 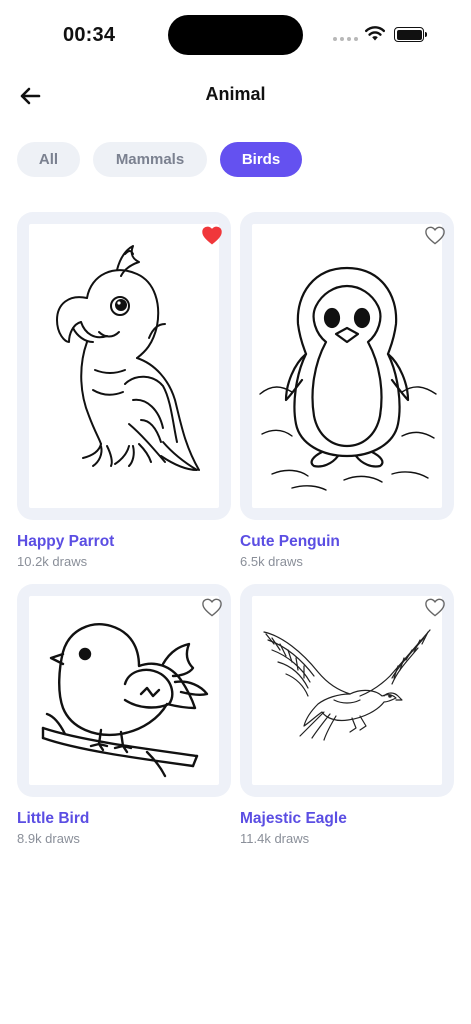 I want to click on status-time: 00:34, so click(x=89, y=35).